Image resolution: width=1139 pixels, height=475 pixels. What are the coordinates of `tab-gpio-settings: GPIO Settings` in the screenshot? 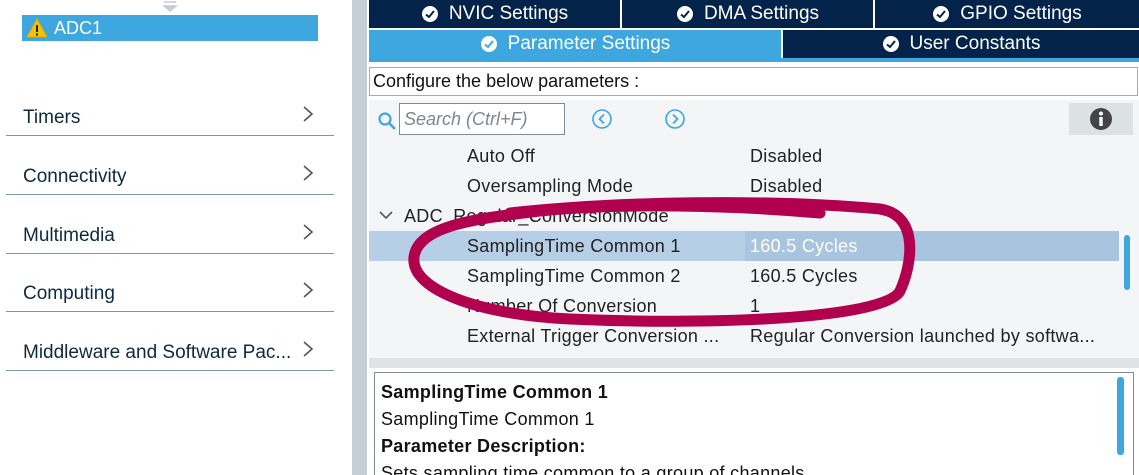 It's located at (1007, 14).